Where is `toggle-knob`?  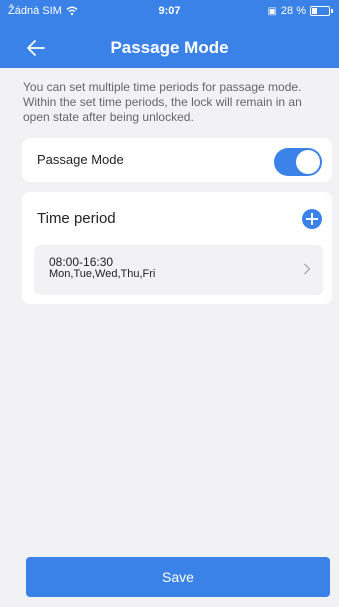
toggle-knob is located at coordinates (308, 162).